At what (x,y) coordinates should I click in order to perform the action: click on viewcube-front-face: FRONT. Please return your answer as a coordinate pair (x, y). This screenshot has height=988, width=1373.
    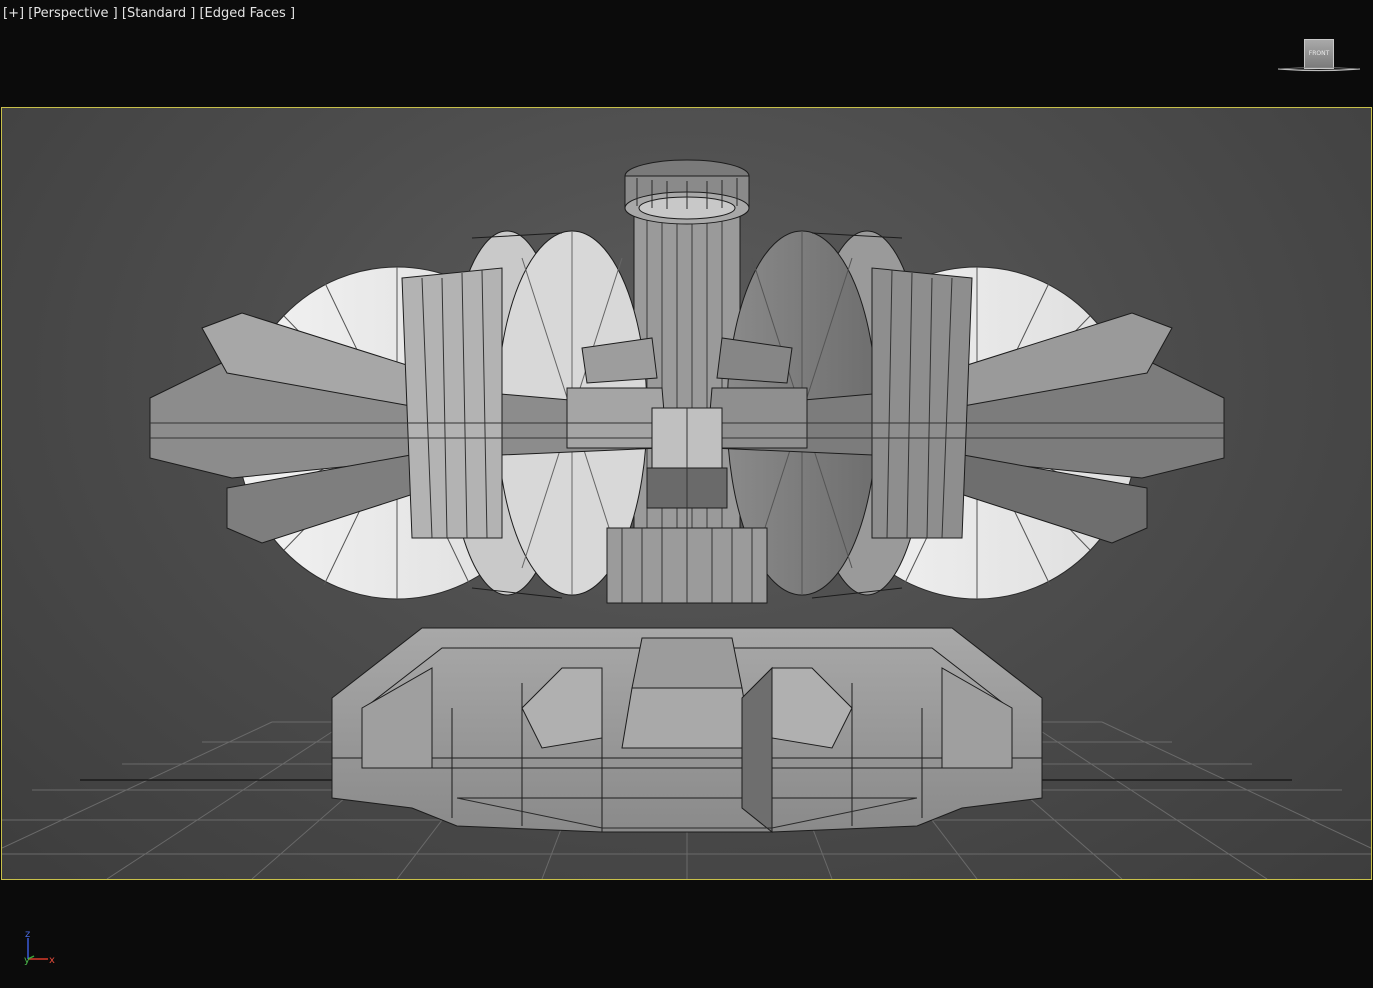
    Looking at the image, I should click on (1319, 54).